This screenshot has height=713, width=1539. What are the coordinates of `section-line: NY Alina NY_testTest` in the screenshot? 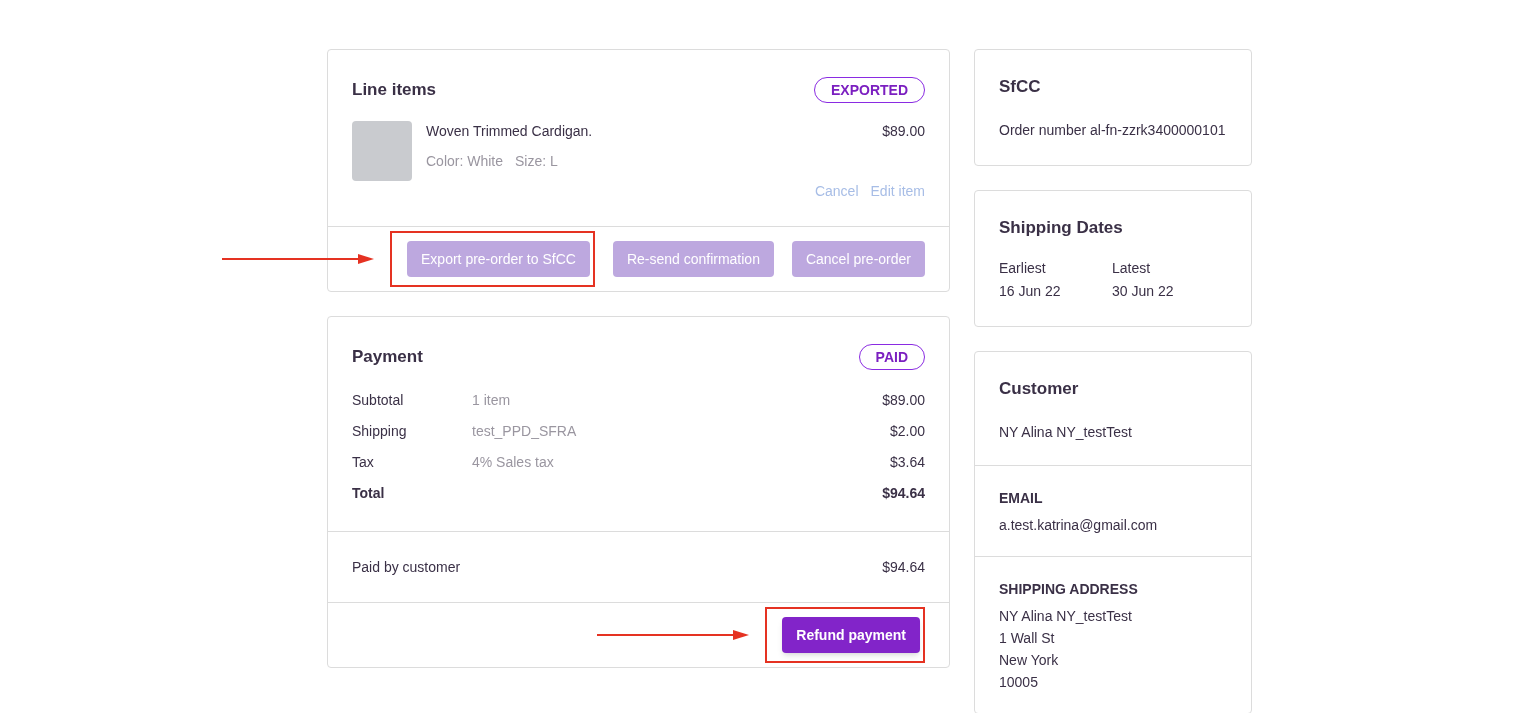 It's located at (1066, 616).